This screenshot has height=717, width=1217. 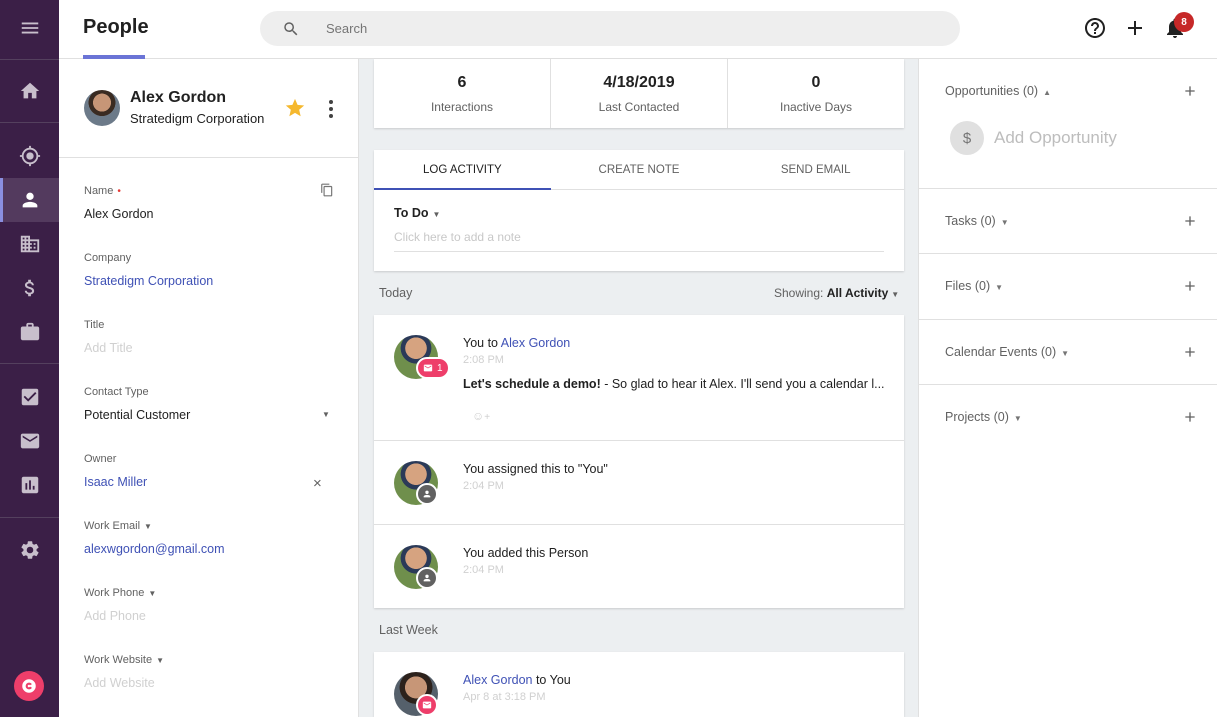 I want to click on section-toggle: Files (0) ▼, so click(x=974, y=286).